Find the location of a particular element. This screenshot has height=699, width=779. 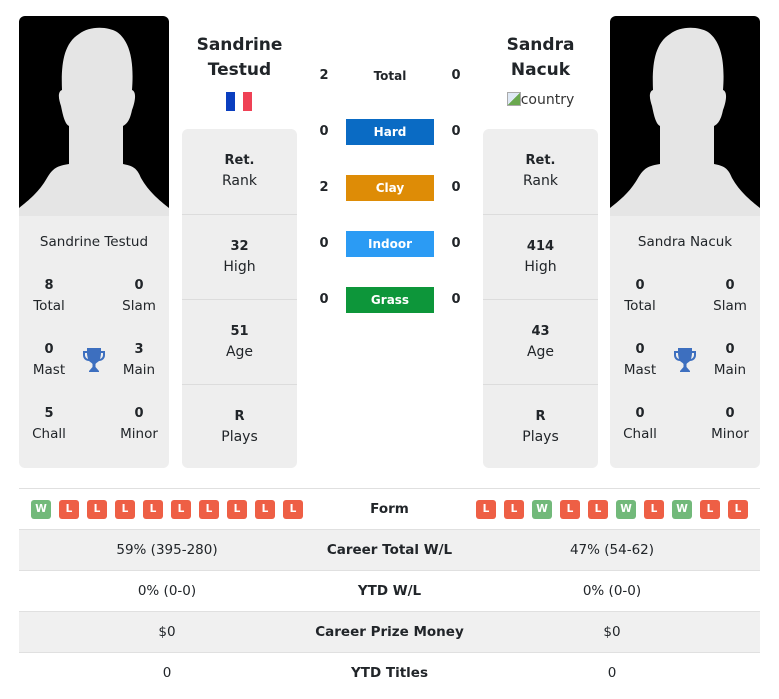

info-card-right: Ret. Rank 414 High 43 Age R Plays is located at coordinates (540, 298).